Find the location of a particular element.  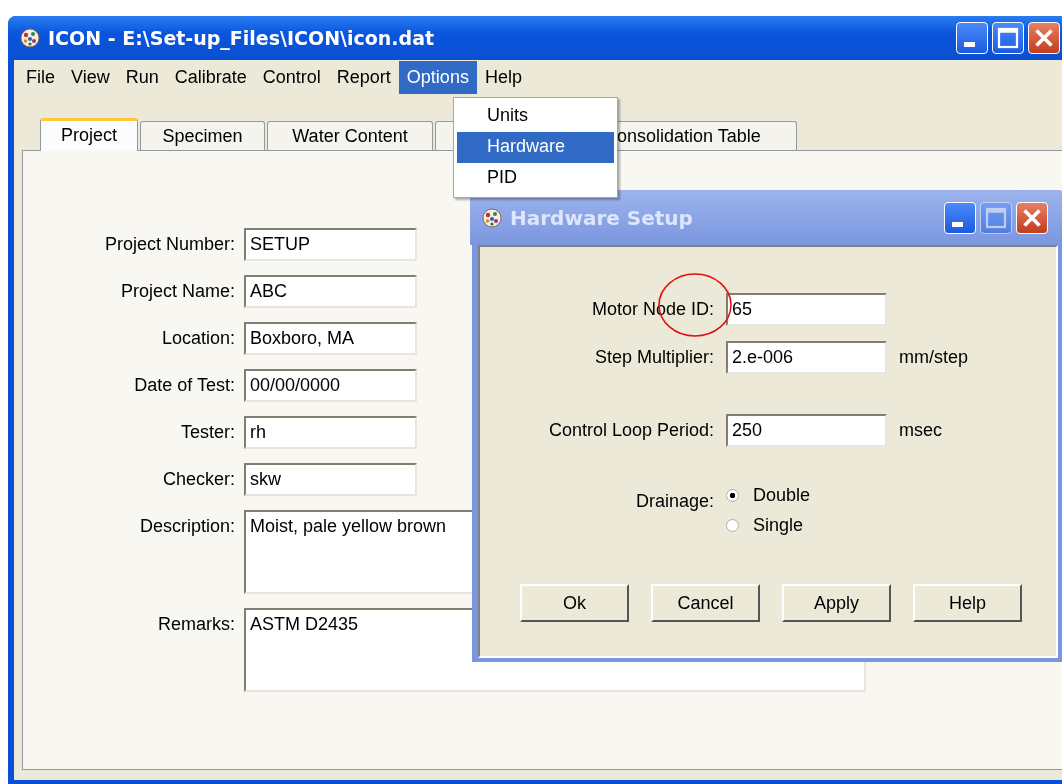

field-label: Project Name: is located at coordinates (177, 291).